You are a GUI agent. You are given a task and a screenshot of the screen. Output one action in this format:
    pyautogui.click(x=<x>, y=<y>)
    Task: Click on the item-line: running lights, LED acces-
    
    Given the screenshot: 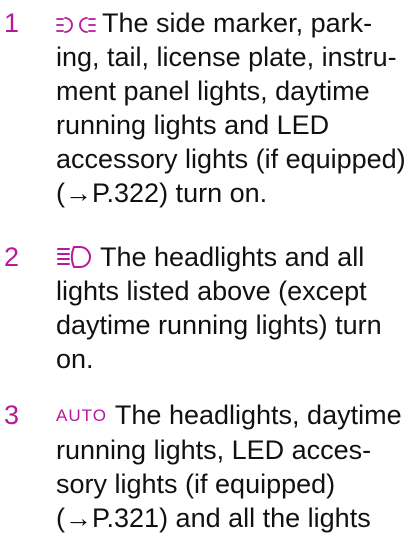 What is the action you would take?
    pyautogui.click(x=214, y=450)
    